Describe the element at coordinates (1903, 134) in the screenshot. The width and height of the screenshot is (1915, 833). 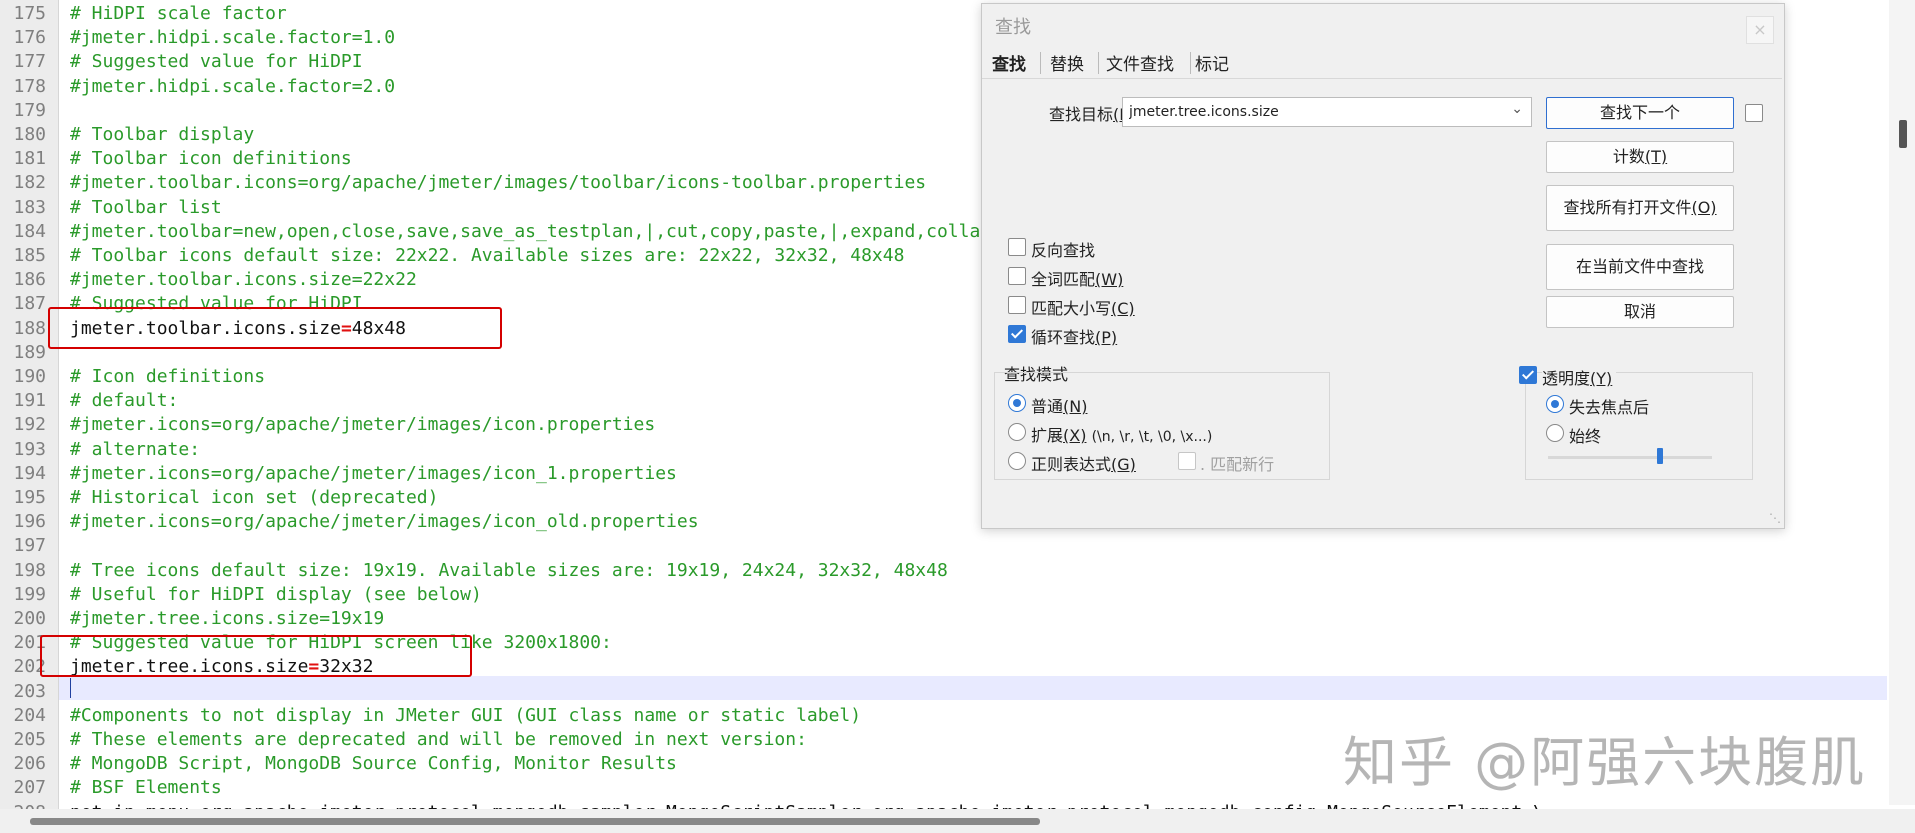
I see `vertical-scroll-thumb` at that location.